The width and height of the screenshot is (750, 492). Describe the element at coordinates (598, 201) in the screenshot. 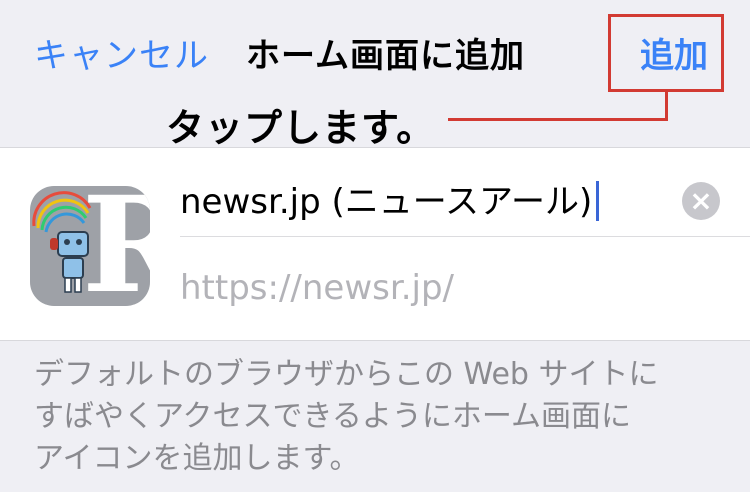

I see `text-cursor` at that location.